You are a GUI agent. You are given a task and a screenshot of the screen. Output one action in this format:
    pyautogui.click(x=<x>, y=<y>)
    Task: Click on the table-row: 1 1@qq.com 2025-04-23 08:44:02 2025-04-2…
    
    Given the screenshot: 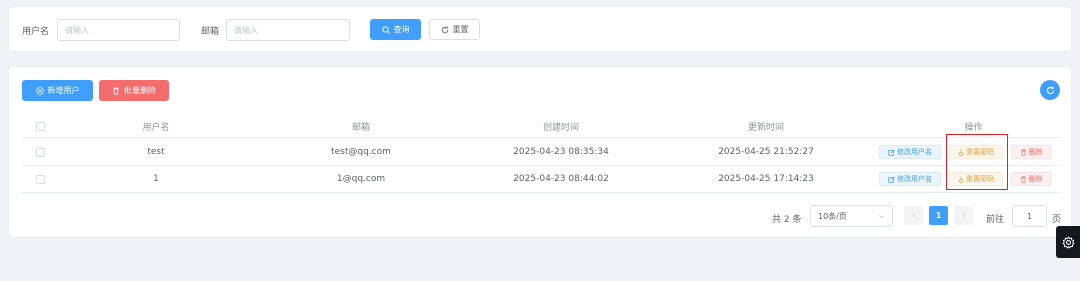 What is the action you would take?
    pyautogui.click(x=541, y=179)
    